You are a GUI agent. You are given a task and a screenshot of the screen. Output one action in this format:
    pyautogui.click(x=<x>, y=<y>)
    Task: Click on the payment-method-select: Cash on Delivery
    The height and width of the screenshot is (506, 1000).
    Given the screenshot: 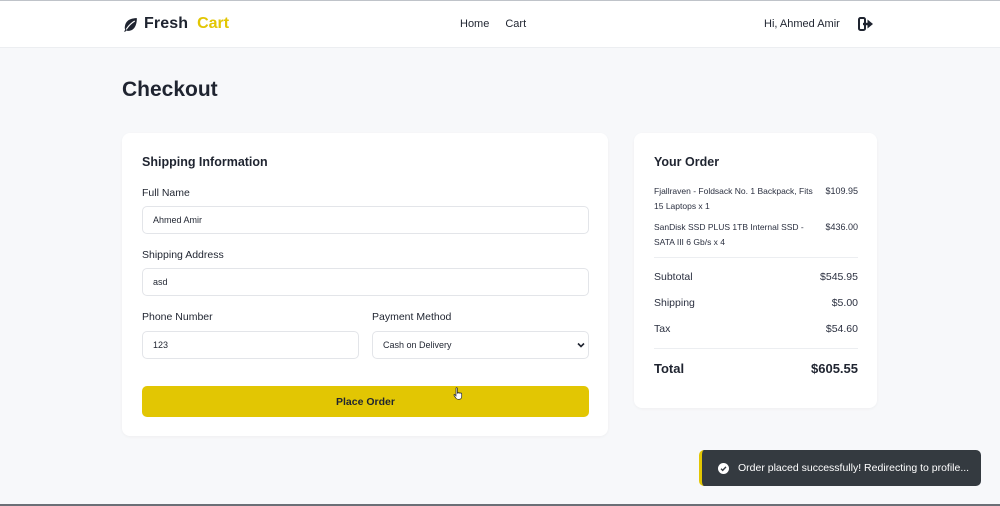 What is the action you would take?
    pyautogui.click(x=480, y=345)
    